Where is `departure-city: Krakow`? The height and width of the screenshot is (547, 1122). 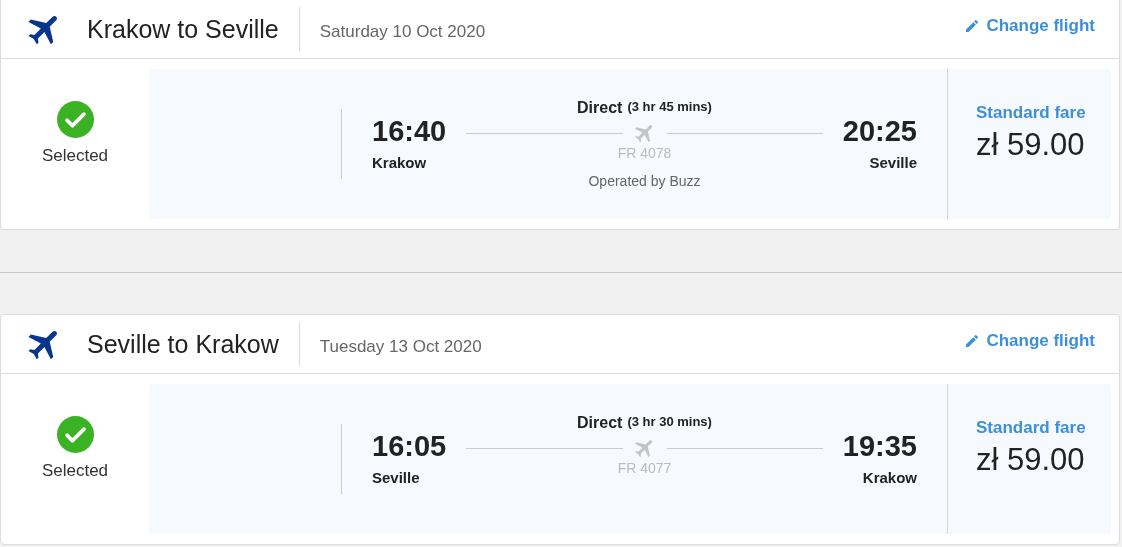
departure-city: Krakow is located at coordinates (399, 162).